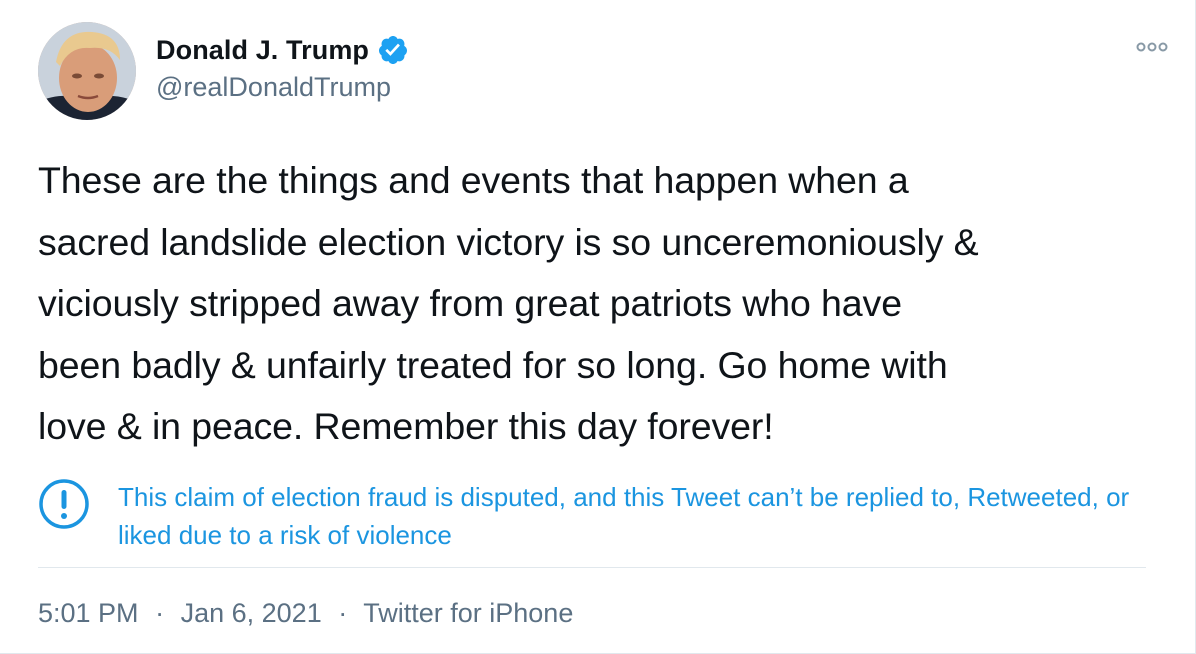  I want to click on exclamation-circle-icon, so click(64, 504).